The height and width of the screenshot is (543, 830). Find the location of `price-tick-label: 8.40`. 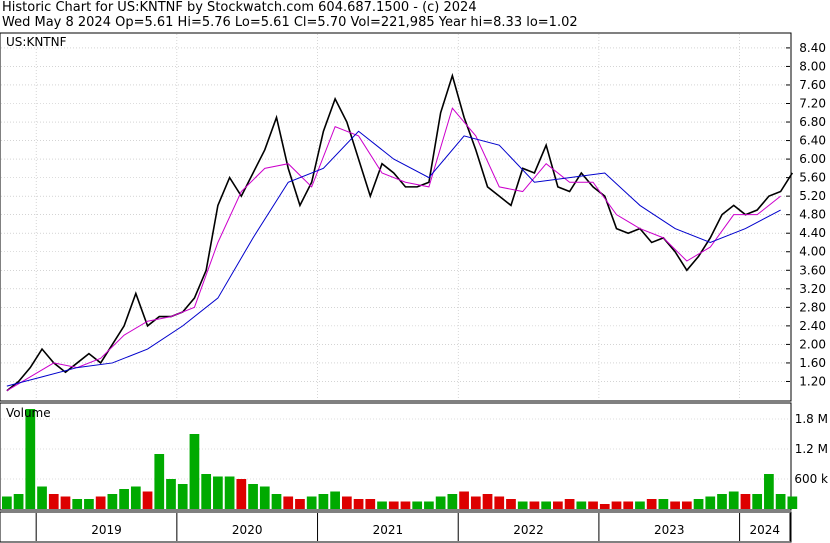

price-tick-label: 8.40 is located at coordinates (812, 48).